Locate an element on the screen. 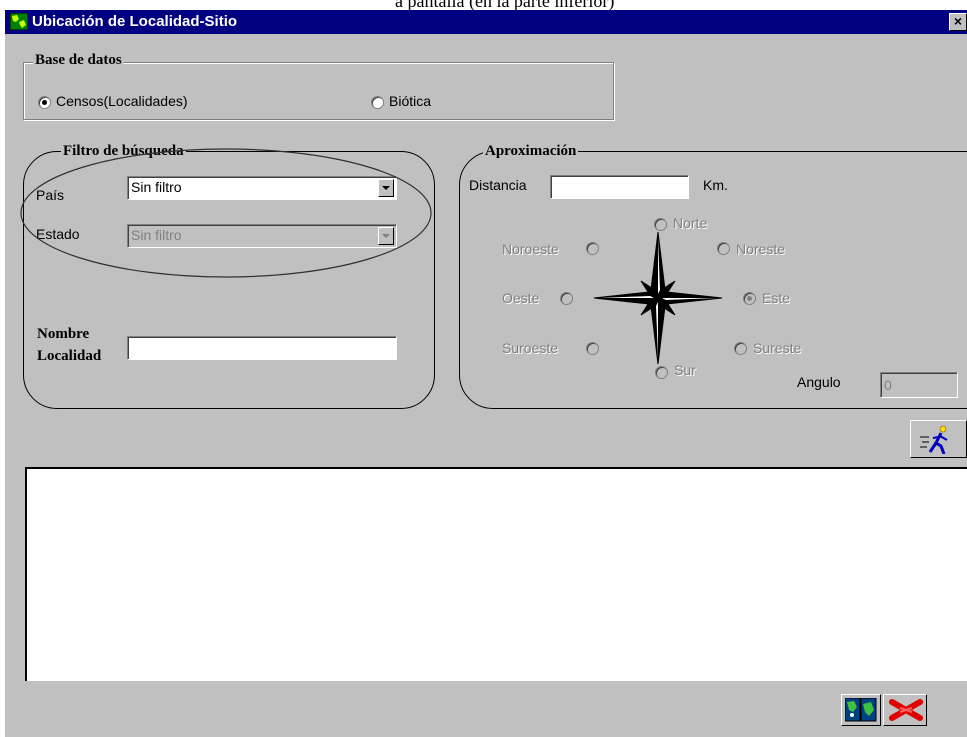 The height and width of the screenshot is (737, 967). radio-censos is located at coordinates (44, 102).